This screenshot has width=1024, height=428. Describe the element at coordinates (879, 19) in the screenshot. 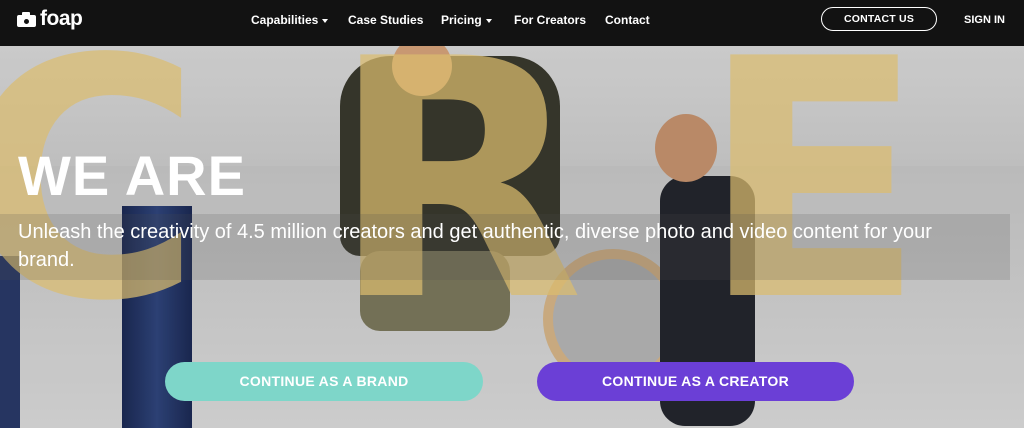

I see `contact-us-button: CONTACT US` at that location.